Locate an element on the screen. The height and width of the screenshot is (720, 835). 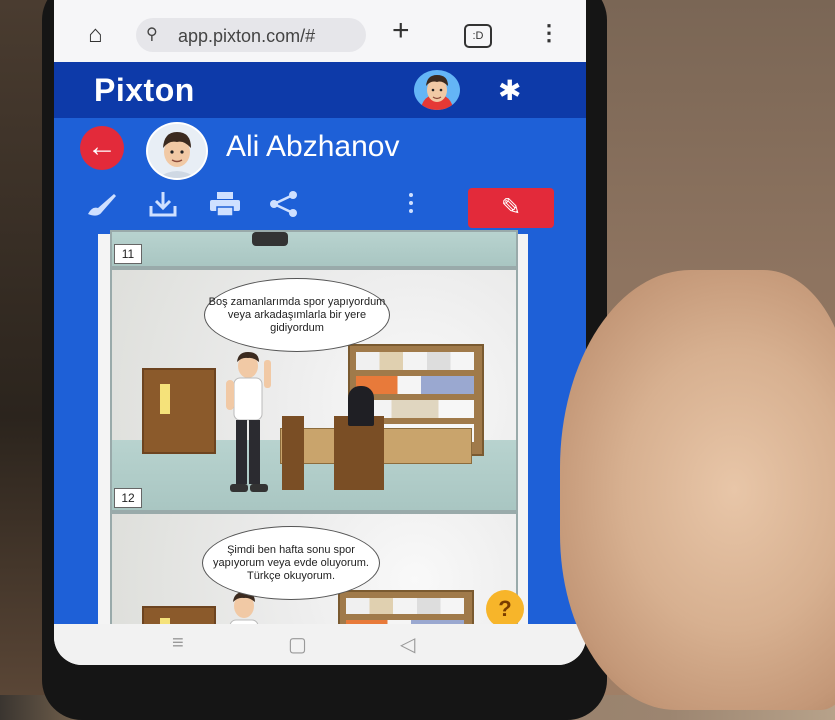
site-settings-icon: ⚲ is located at coordinates (152, 34).